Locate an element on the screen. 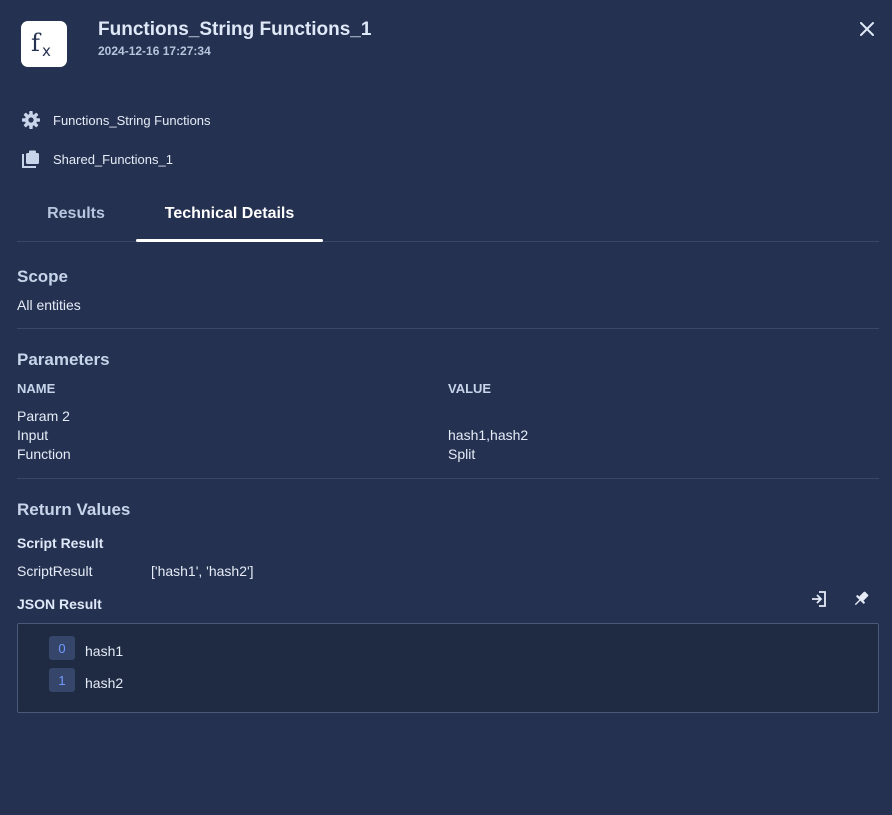 This screenshot has width=892, height=815. close-button is located at coordinates (867, 29).